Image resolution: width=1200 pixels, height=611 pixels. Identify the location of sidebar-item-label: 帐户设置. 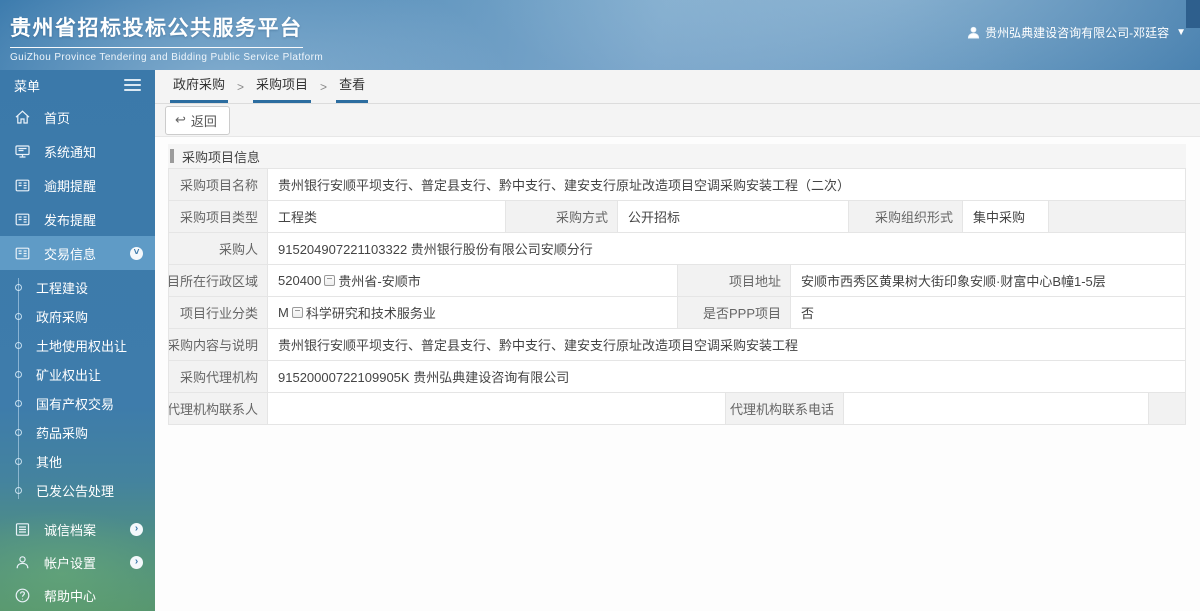
(70, 563).